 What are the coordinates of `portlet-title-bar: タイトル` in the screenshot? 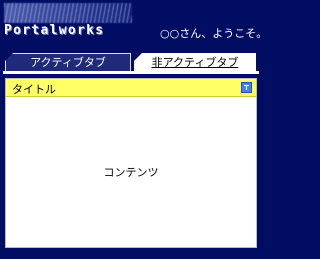 It's located at (131, 88).